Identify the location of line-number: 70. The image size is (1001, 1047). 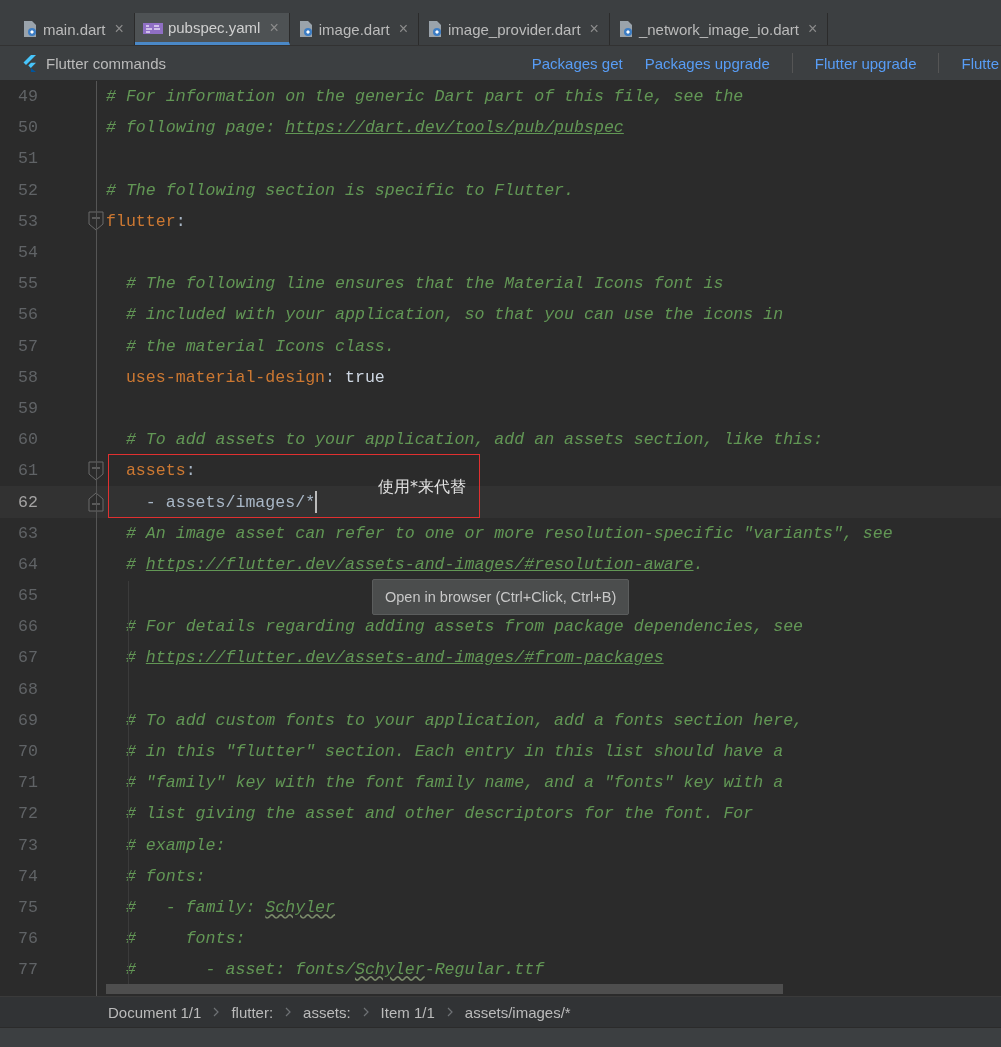
(27, 752).